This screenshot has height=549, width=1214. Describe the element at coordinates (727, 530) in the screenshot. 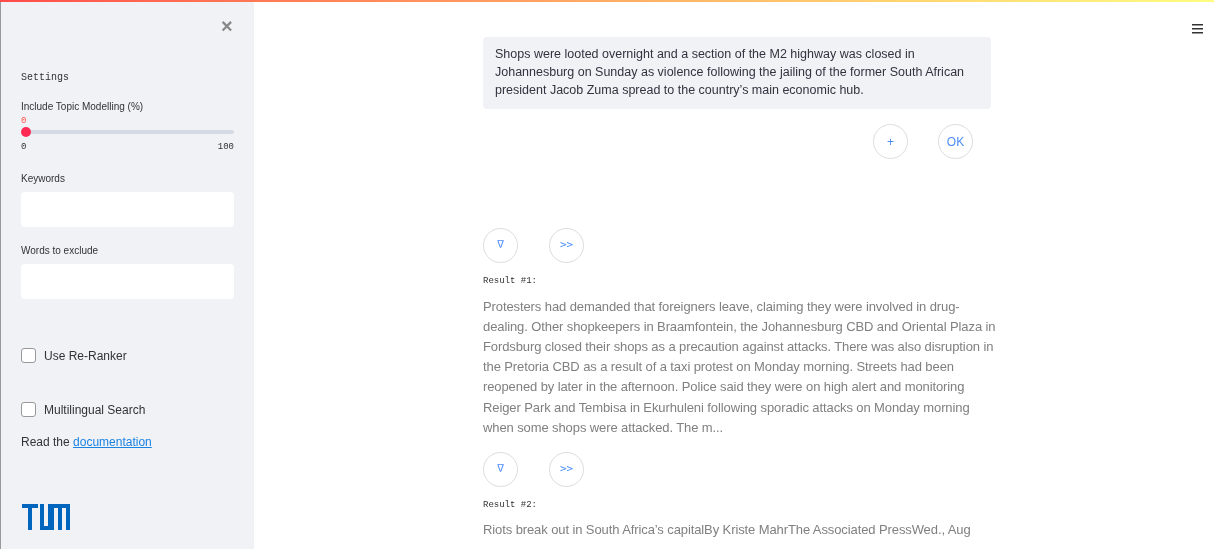

I see `result-text: Riots break out in South Africa’s capitalBy Kriste MahrThe Associated PressWed., Aug` at that location.